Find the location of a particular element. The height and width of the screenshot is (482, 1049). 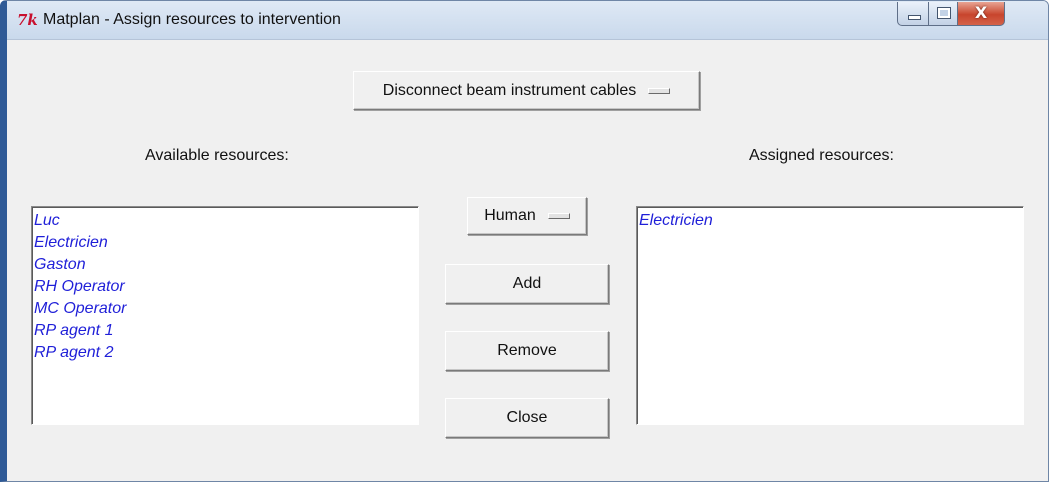

assigned-resources-label: Assigned resources: is located at coordinates (821, 155).